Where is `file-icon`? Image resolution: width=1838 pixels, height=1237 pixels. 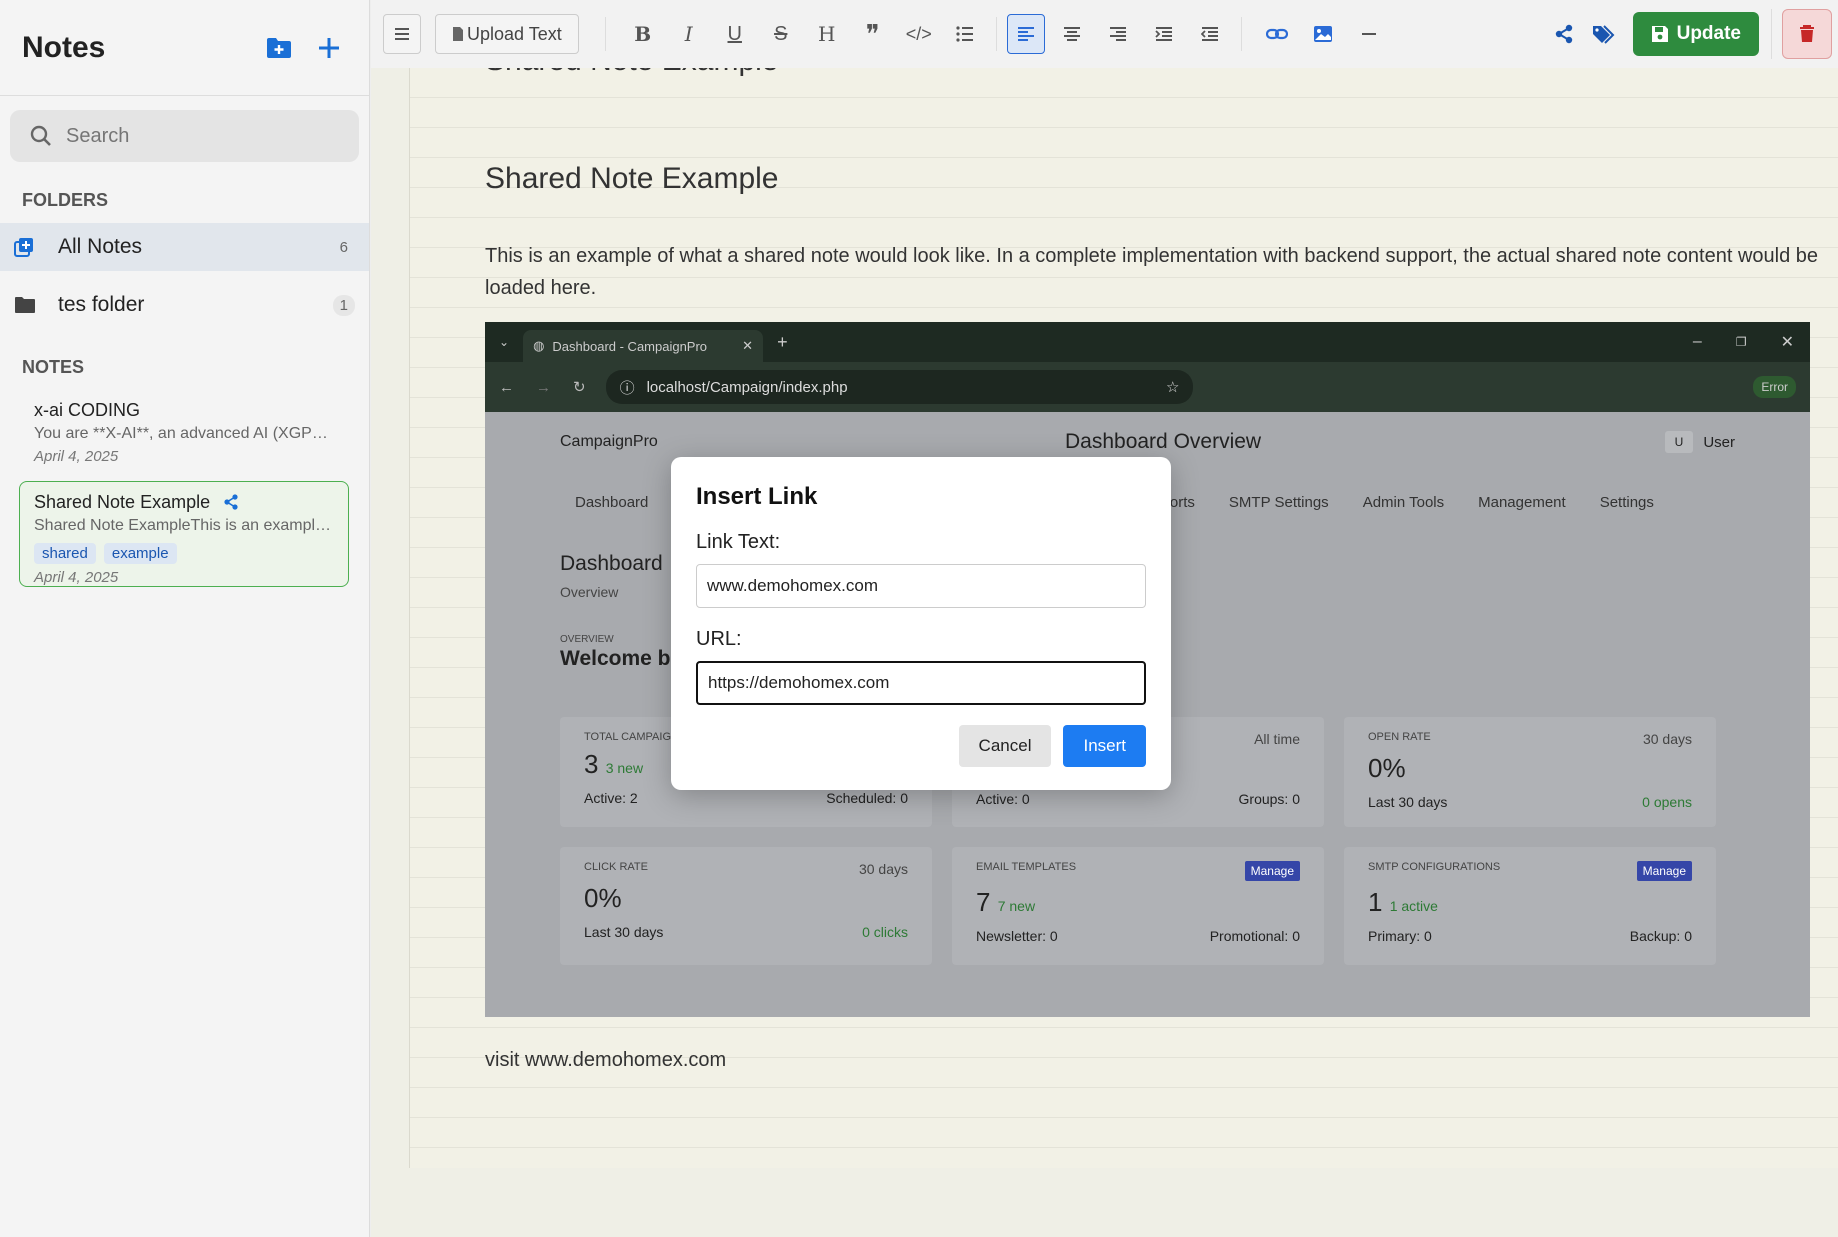 file-icon is located at coordinates (458, 34).